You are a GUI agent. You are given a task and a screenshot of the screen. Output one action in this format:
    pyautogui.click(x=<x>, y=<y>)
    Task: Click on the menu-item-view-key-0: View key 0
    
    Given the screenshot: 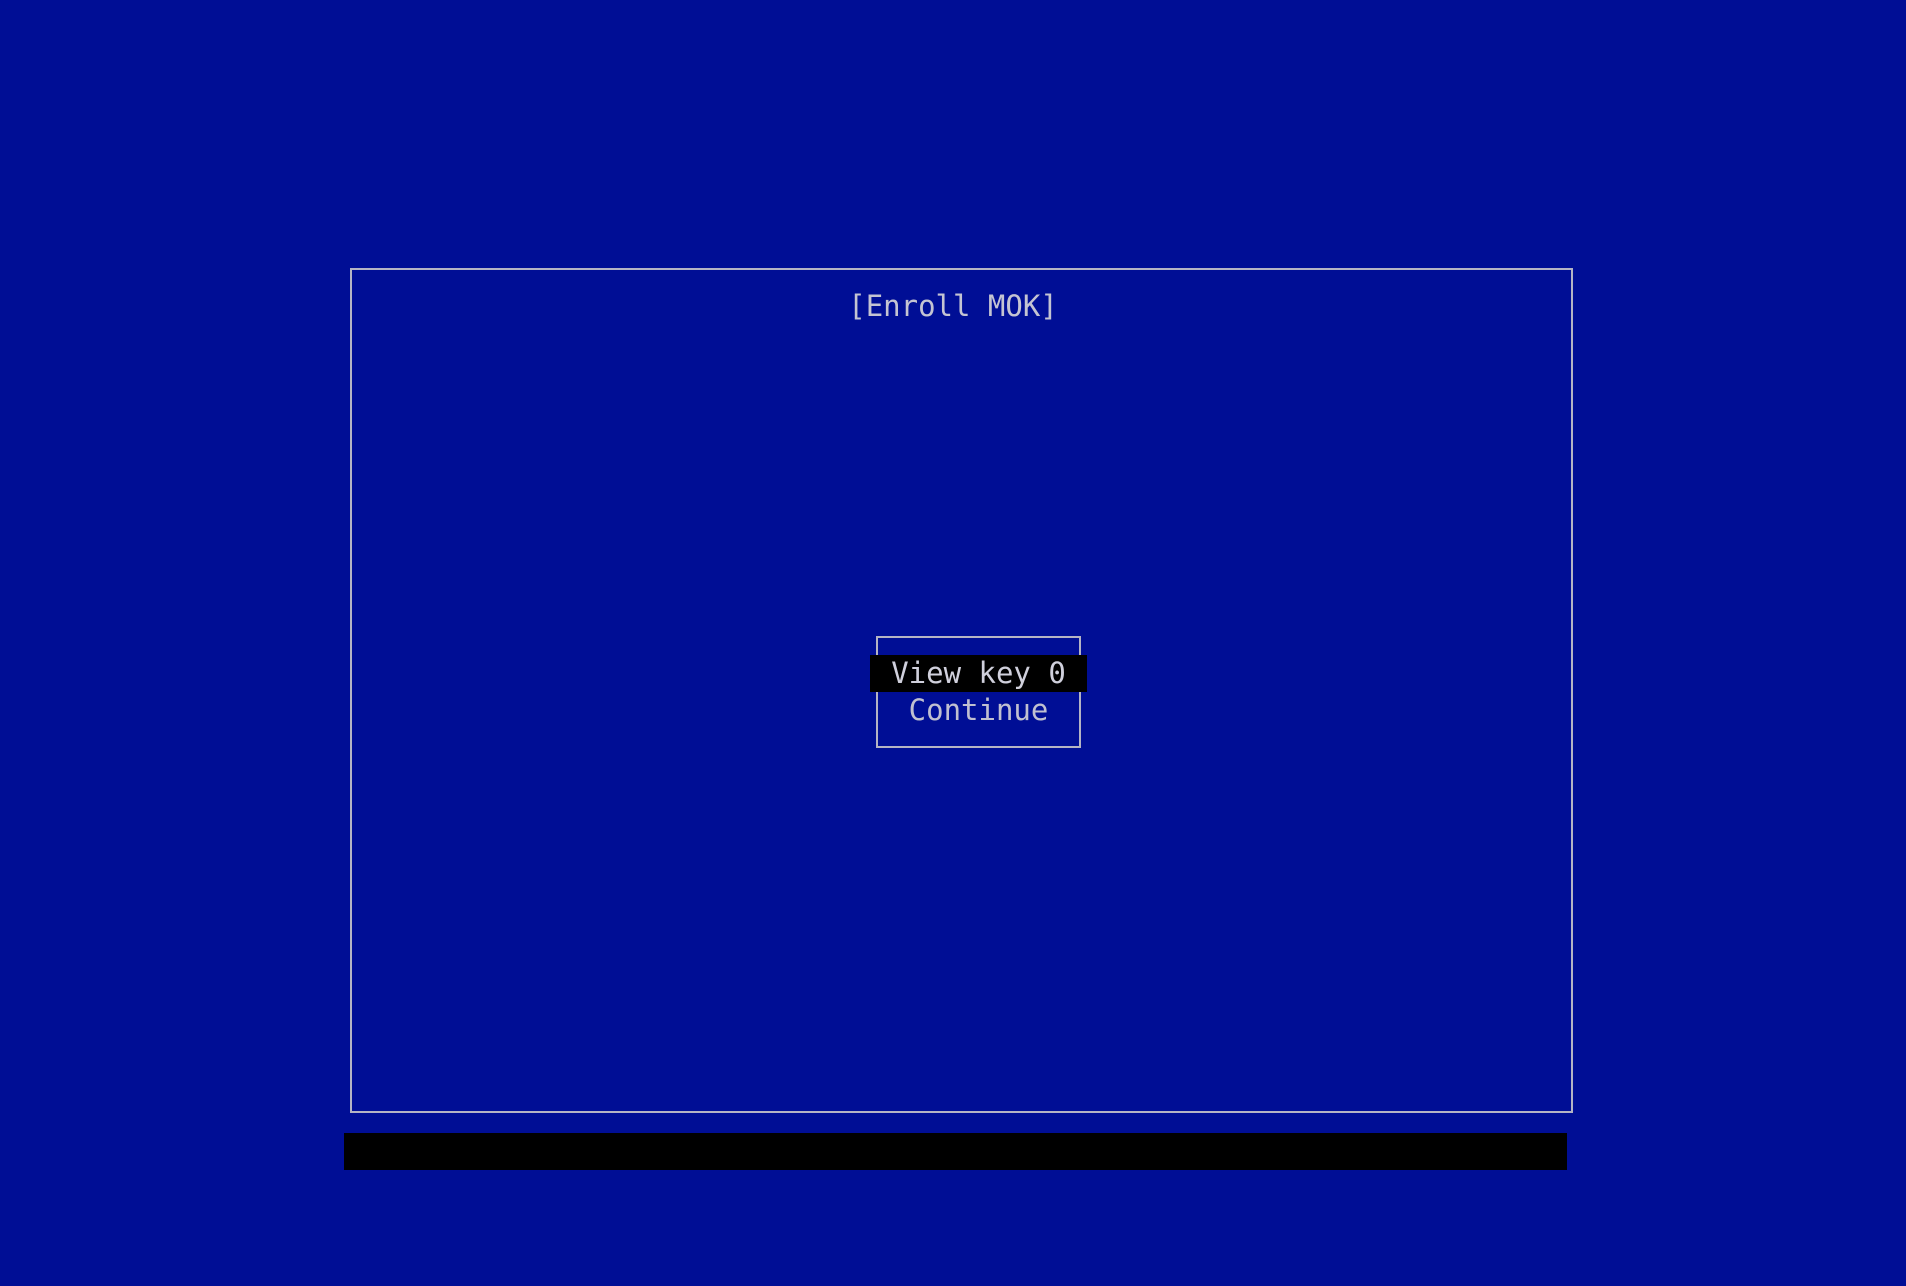 What is the action you would take?
    pyautogui.click(x=978, y=673)
    